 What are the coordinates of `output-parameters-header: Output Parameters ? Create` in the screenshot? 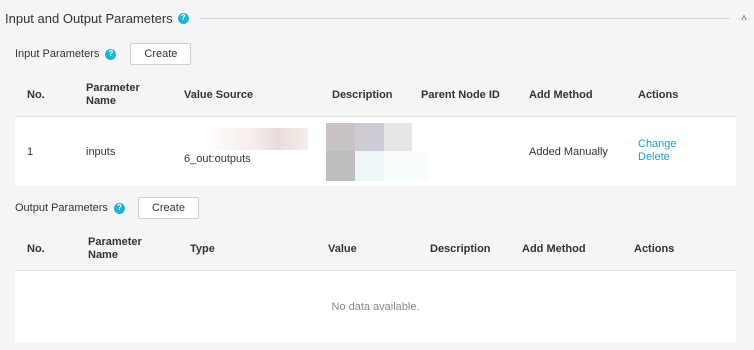 It's located at (107, 208).